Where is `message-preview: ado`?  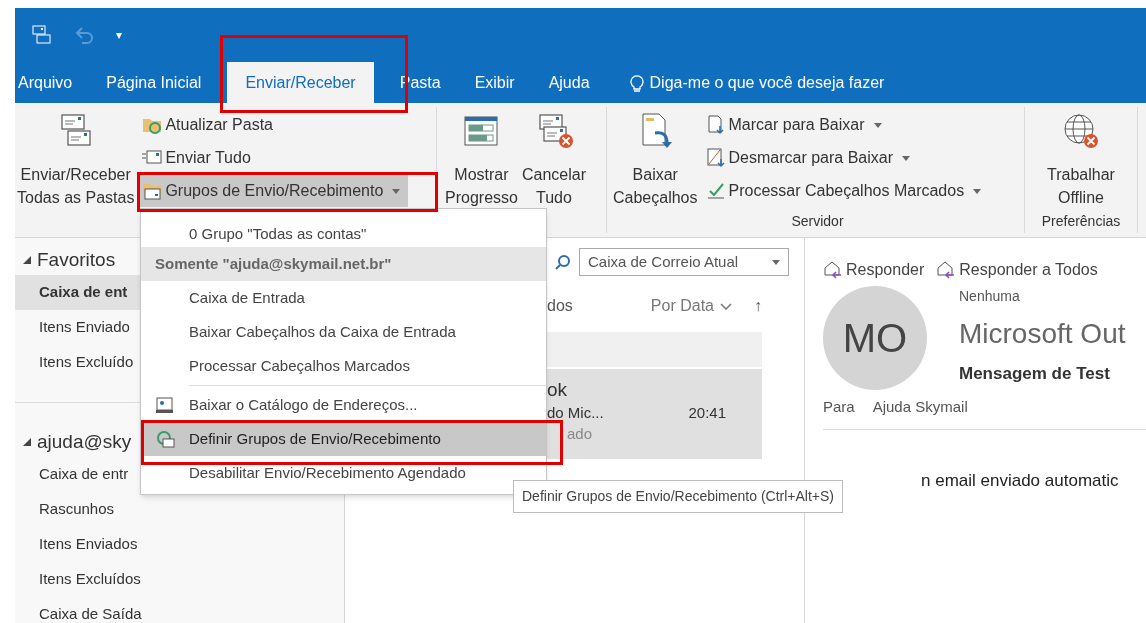
message-preview: ado is located at coordinates (580, 433).